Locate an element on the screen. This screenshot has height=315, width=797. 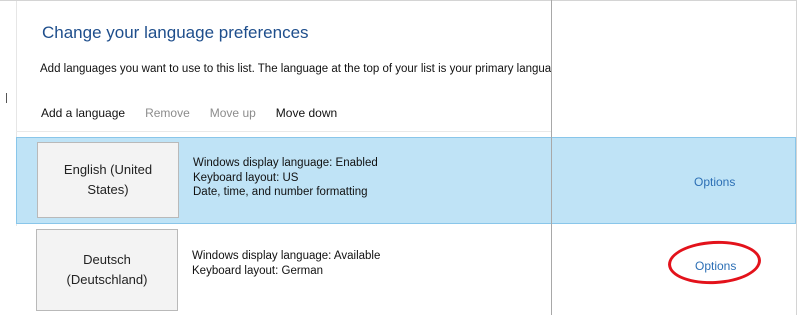
formatting-status: Date, time, and number formatting is located at coordinates (280, 192).